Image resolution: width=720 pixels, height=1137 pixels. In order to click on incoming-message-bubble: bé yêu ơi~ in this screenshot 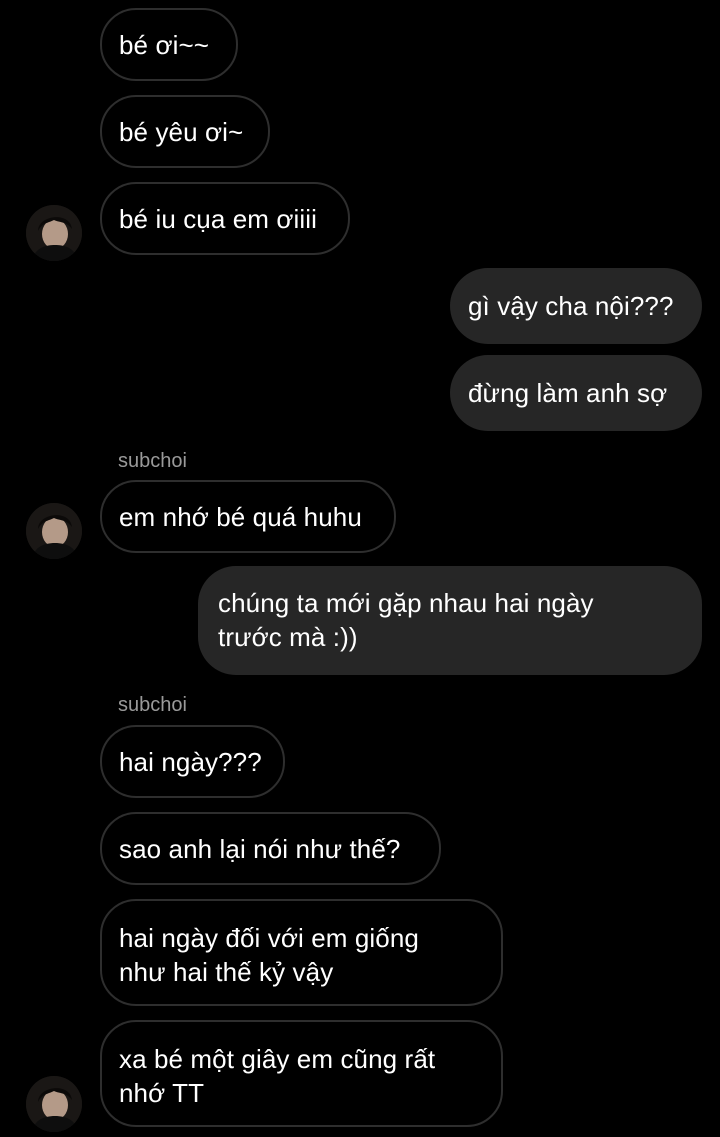, I will do `click(185, 131)`.